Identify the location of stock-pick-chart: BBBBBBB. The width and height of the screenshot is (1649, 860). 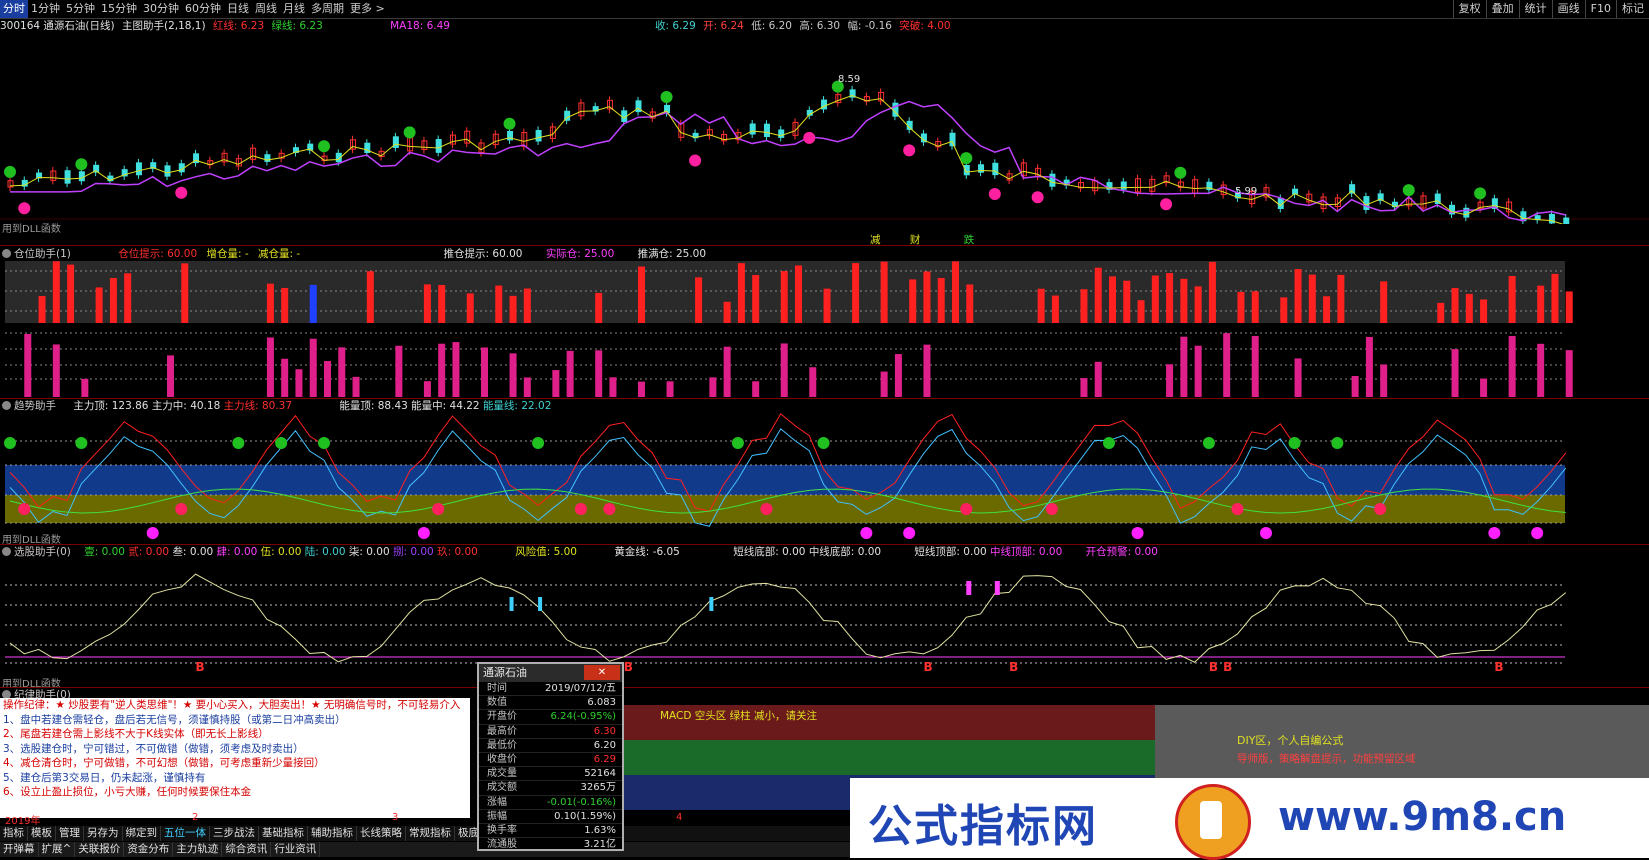
(824, 623).